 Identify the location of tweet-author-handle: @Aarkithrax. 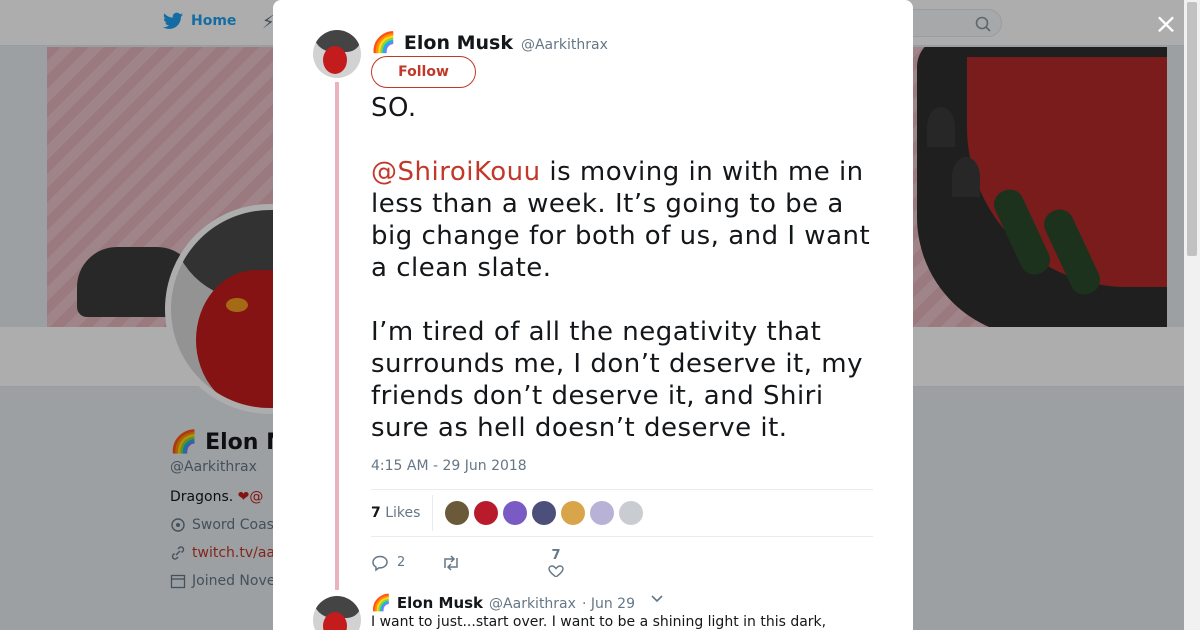
(564, 45).